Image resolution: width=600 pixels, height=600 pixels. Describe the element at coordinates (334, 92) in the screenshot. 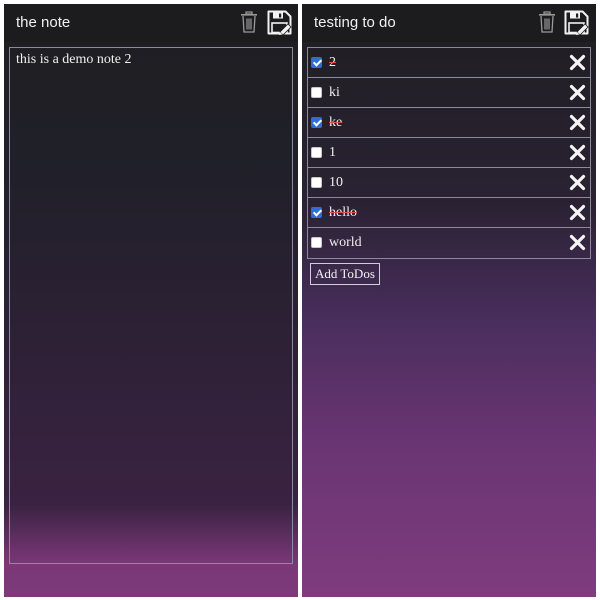

I see `todo-item-label: ki` at that location.